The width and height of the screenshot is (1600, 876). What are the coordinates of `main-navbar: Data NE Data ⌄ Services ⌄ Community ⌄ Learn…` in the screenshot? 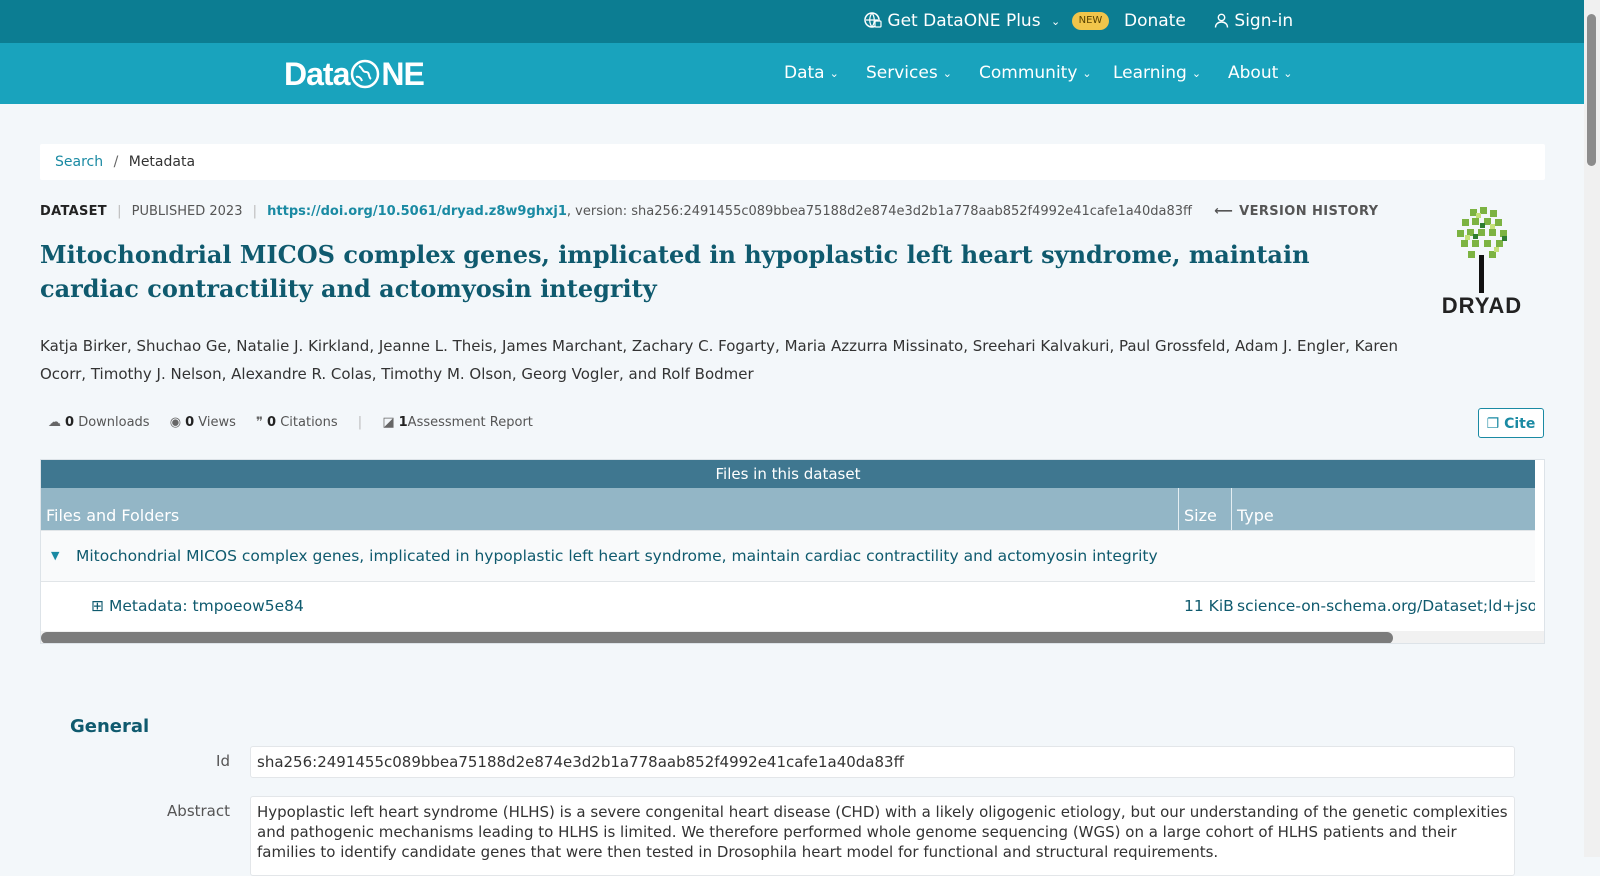 It's located at (792, 73).